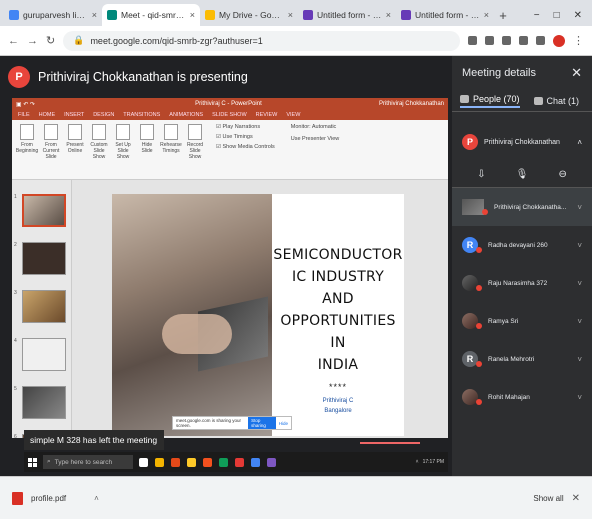 Image resolution: width=592 pixels, height=519 pixels. What do you see at coordinates (522, 101) in the screenshot?
I see `panel-tabs: People (70) Chat (1)` at bounding box center [522, 101].